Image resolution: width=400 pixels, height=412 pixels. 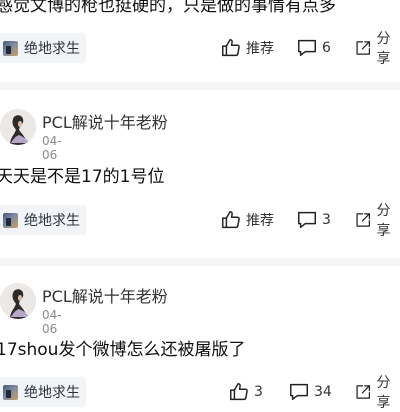 What do you see at coordinates (245, 392) in the screenshot?
I see `like-button: 3` at bounding box center [245, 392].